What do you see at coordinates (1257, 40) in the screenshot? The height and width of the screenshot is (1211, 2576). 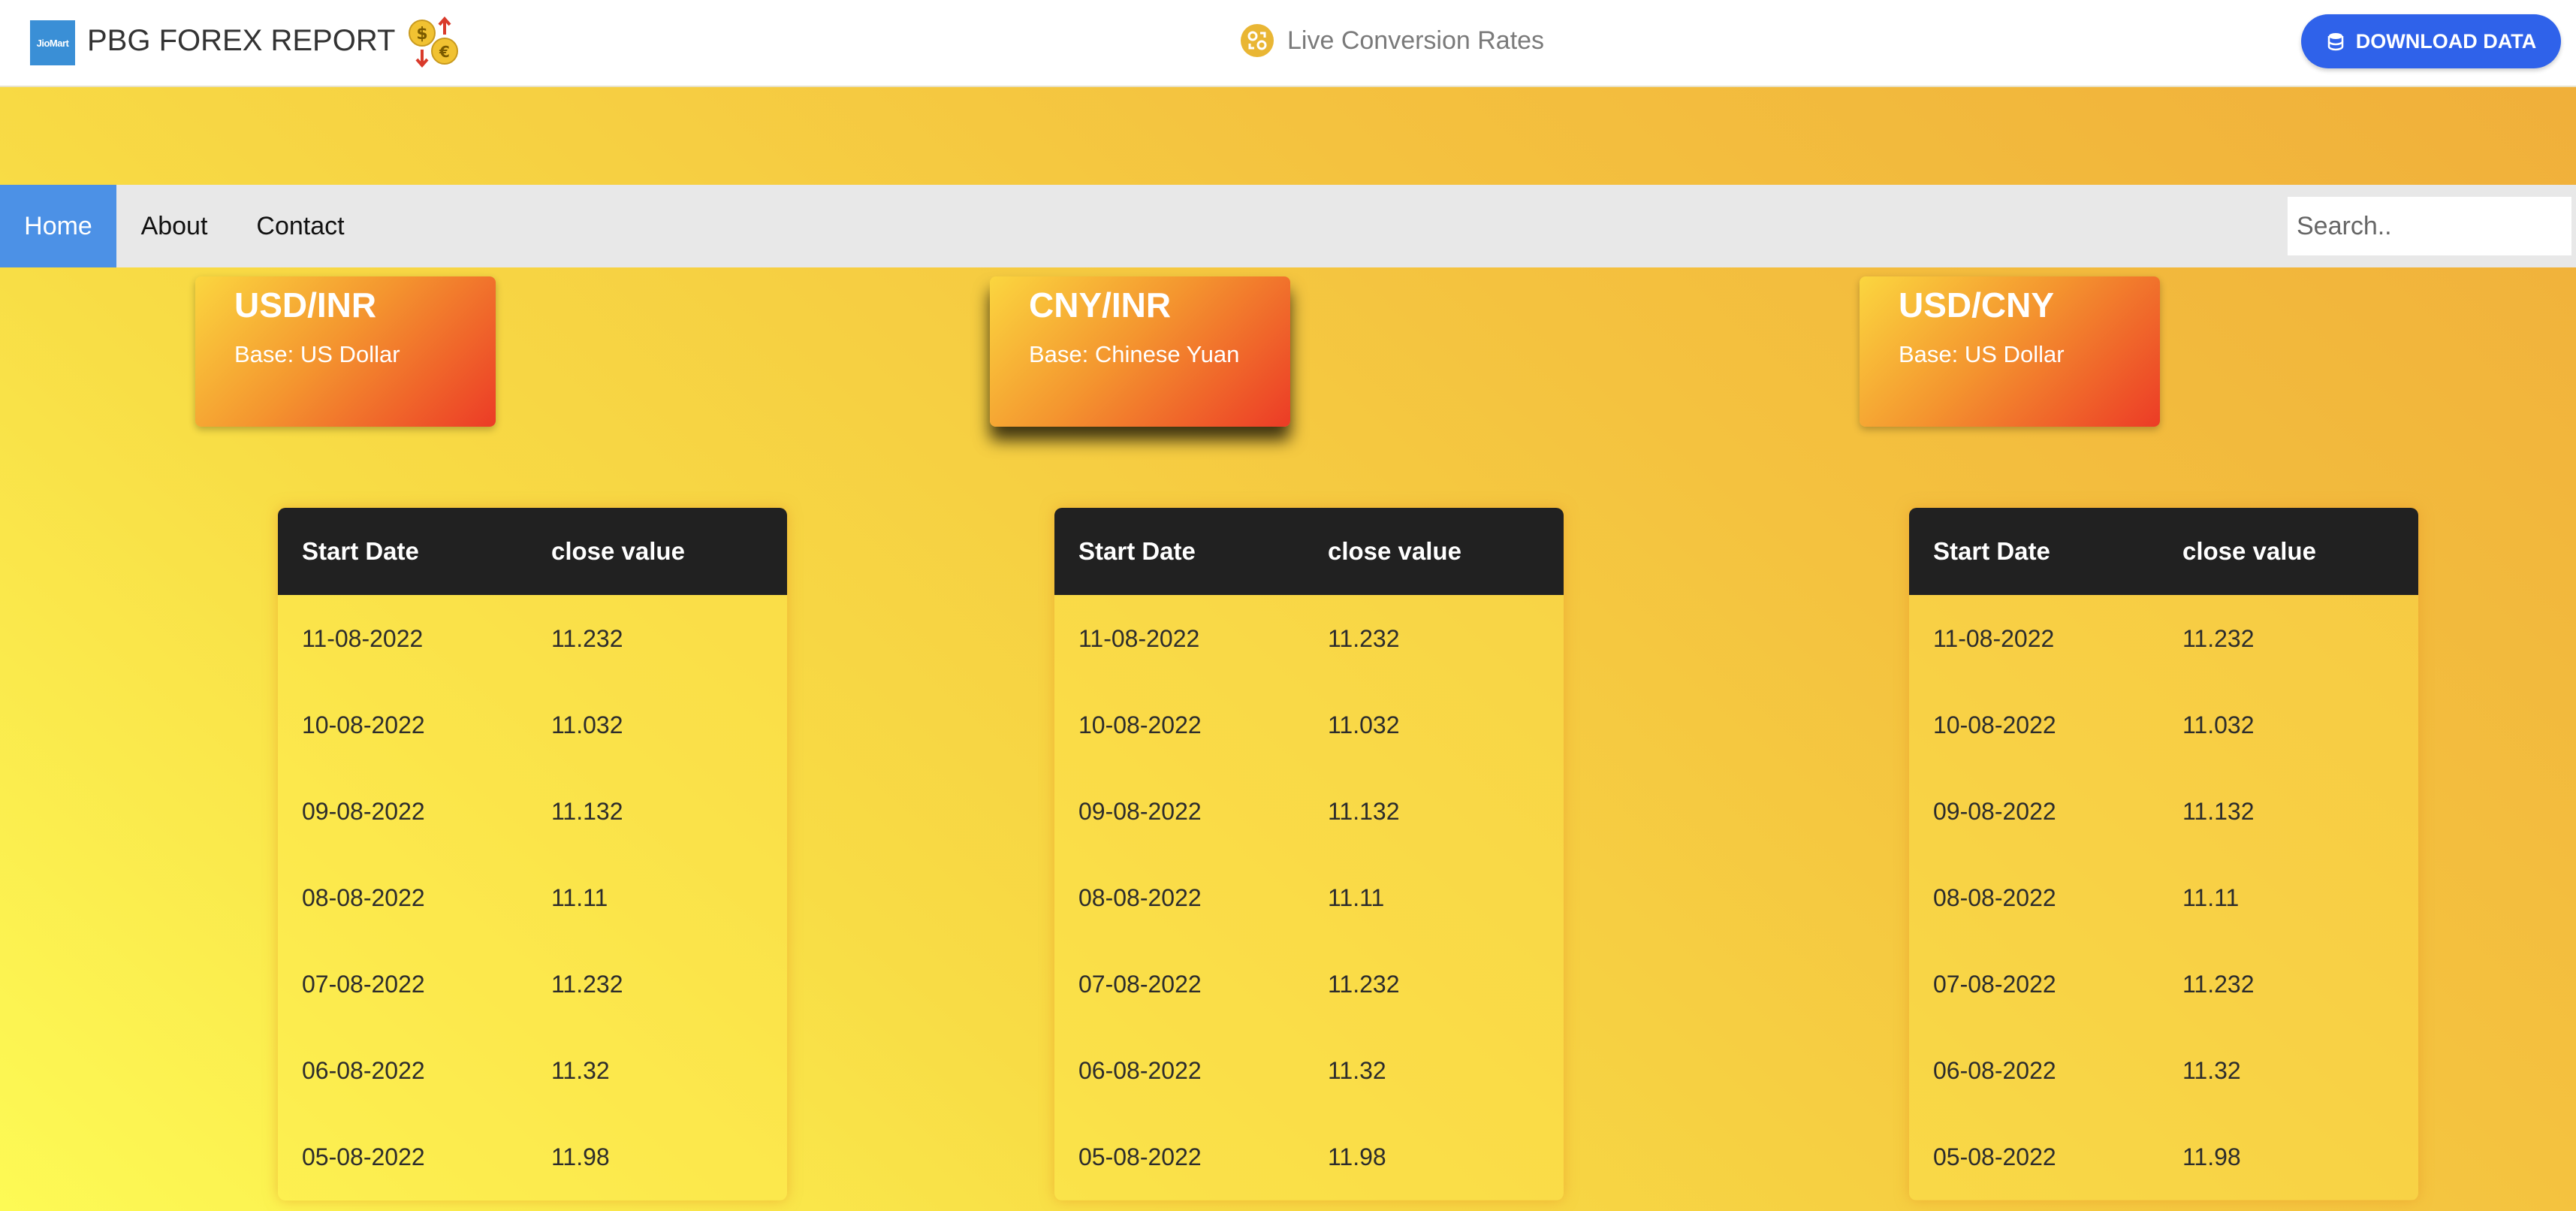 I see `live-rates-icon` at bounding box center [1257, 40].